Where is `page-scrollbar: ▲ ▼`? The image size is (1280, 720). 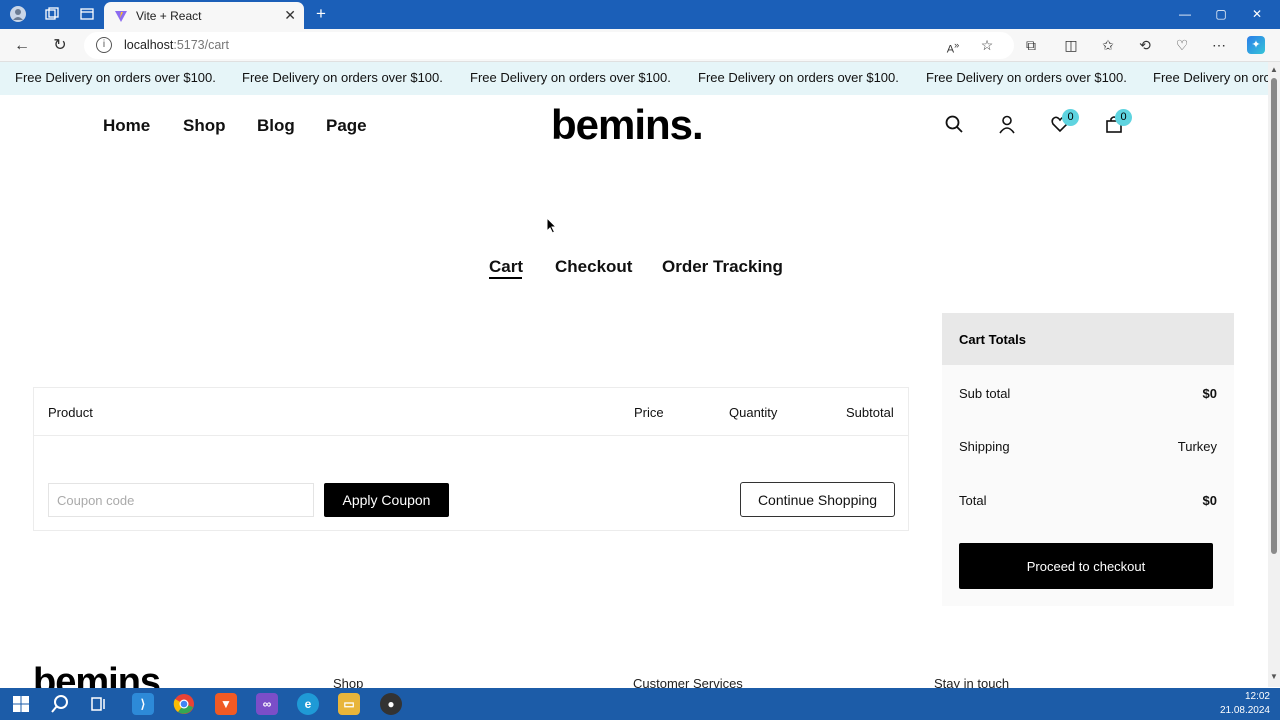
page-scrollbar: ▲ ▼ is located at coordinates (1274, 374).